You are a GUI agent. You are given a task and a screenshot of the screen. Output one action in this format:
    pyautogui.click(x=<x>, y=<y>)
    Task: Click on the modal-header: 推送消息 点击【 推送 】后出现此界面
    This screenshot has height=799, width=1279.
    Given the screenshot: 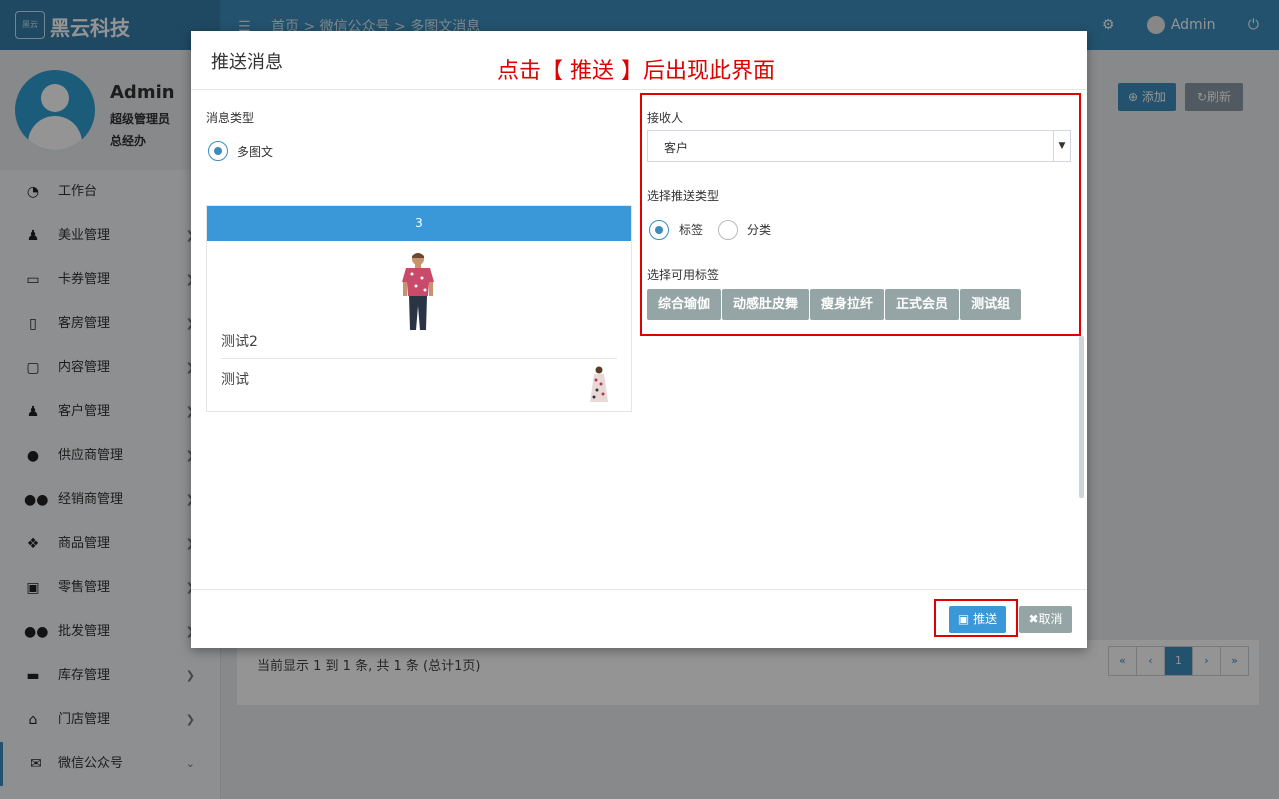 What is the action you would take?
    pyautogui.click(x=639, y=60)
    